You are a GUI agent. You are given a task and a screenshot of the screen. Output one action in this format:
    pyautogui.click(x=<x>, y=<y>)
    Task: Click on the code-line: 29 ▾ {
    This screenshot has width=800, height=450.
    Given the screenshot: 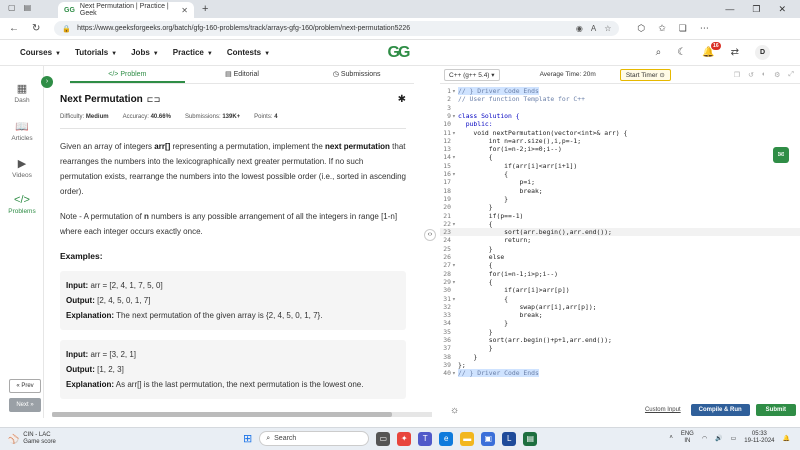 What is the action you would take?
    pyautogui.click(x=620, y=282)
    